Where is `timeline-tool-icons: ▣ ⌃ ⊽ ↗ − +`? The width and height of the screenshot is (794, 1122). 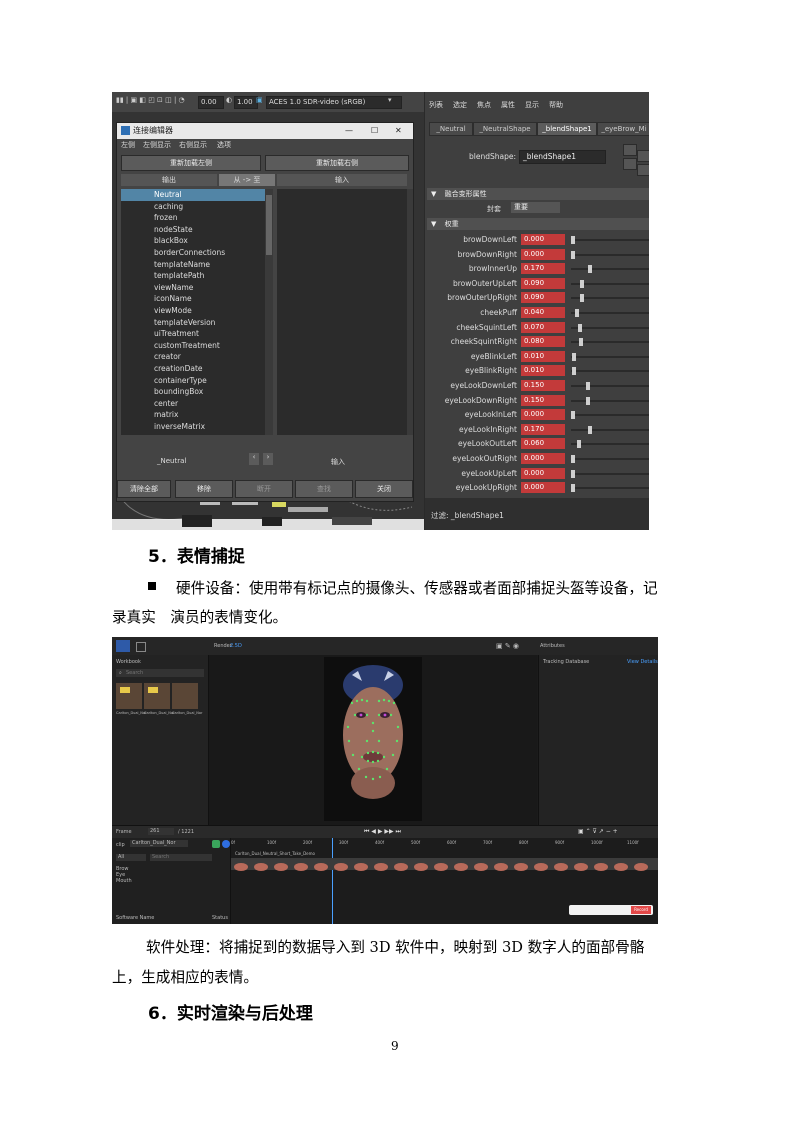
timeline-tool-icons: ▣ ⌃ ⊽ ↗ − + is located at coordinates (598, 831).